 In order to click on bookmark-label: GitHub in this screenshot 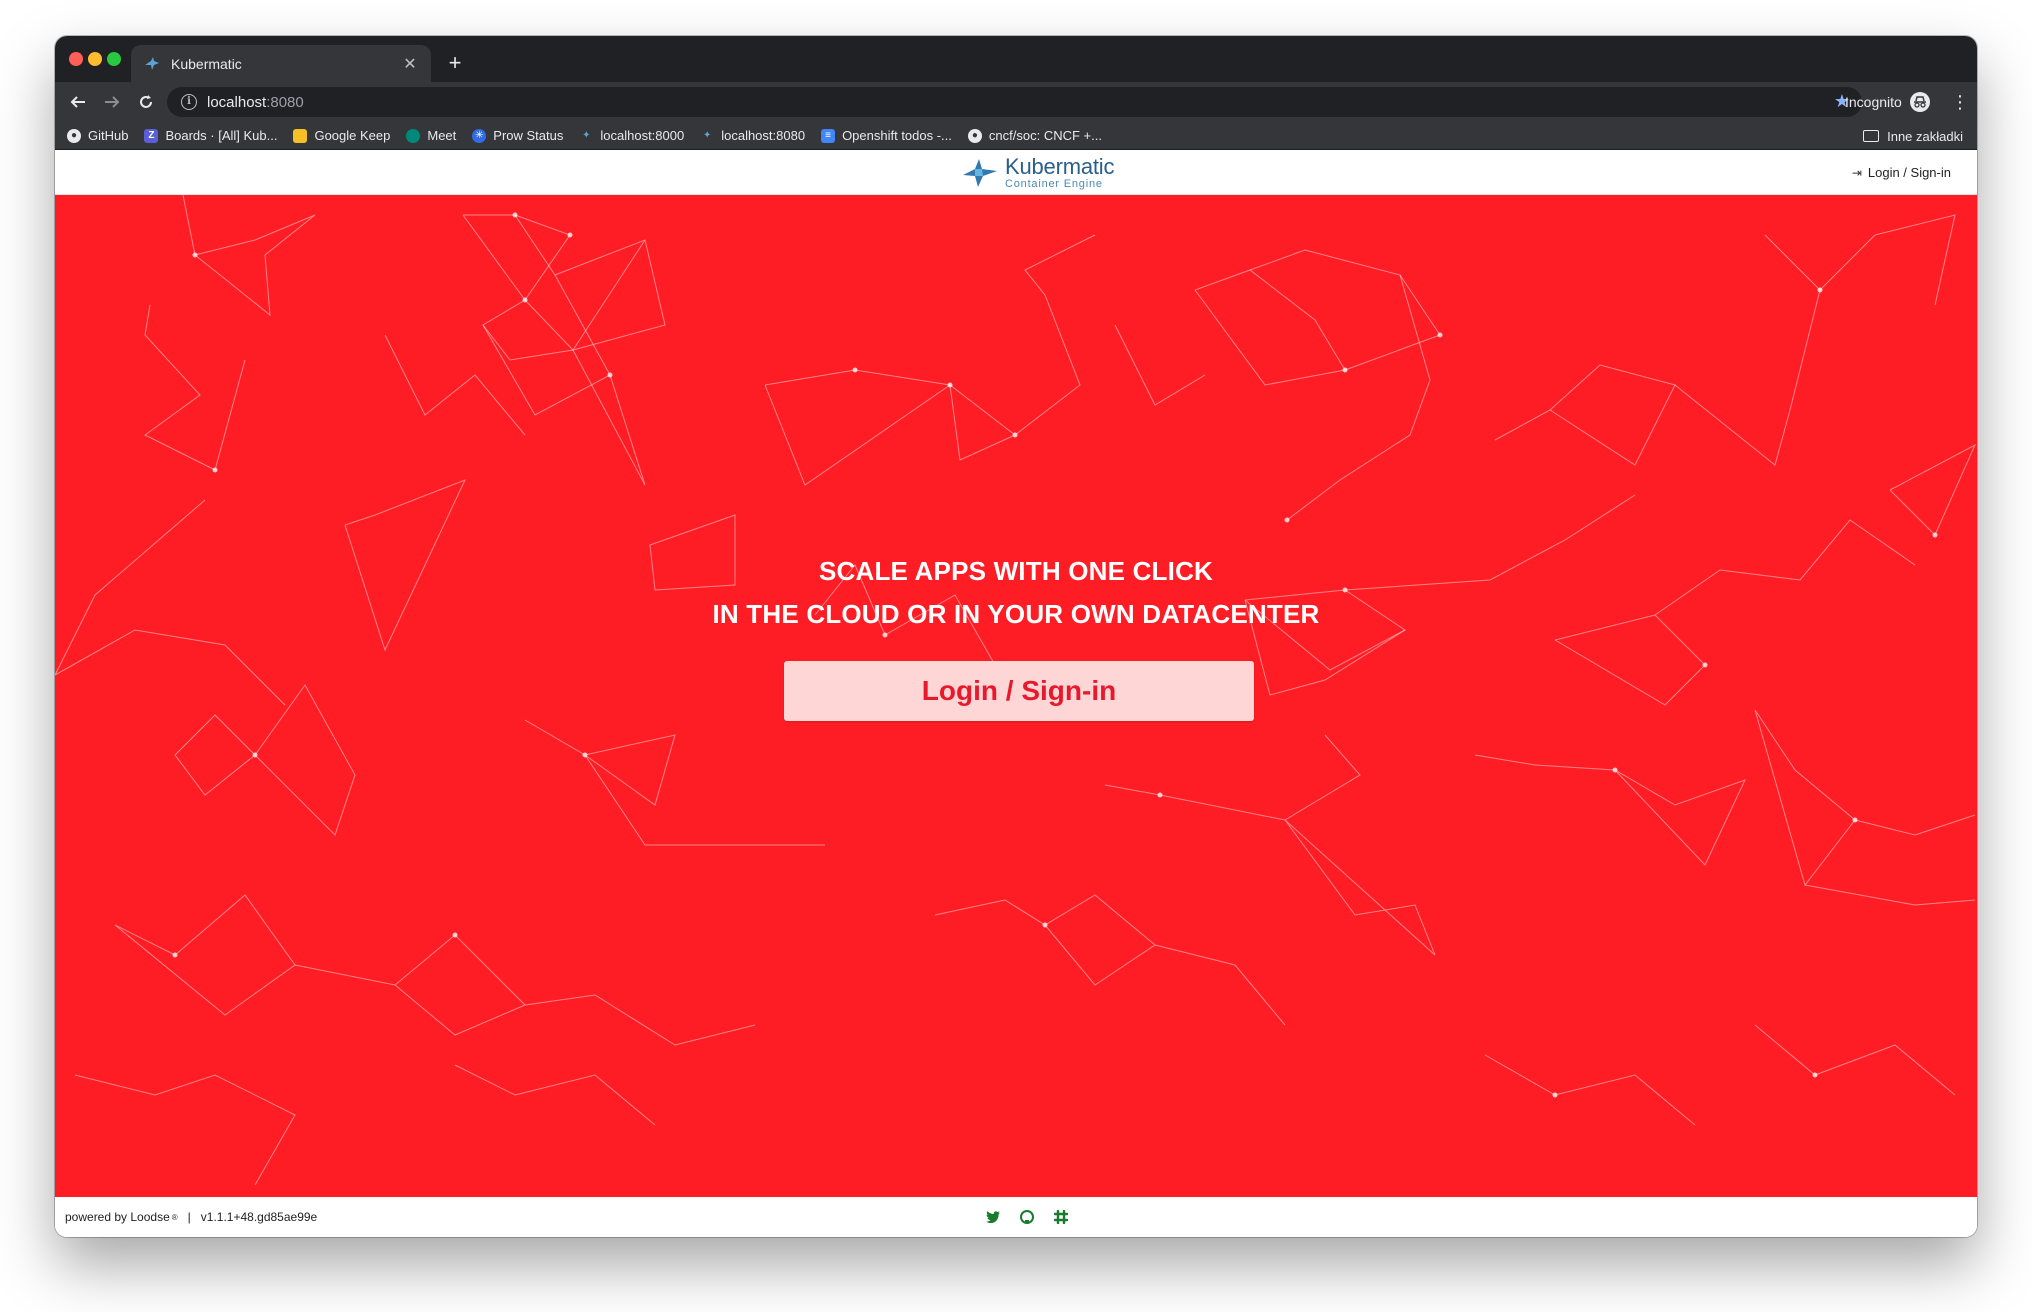, I will do `click(108, 135)`.